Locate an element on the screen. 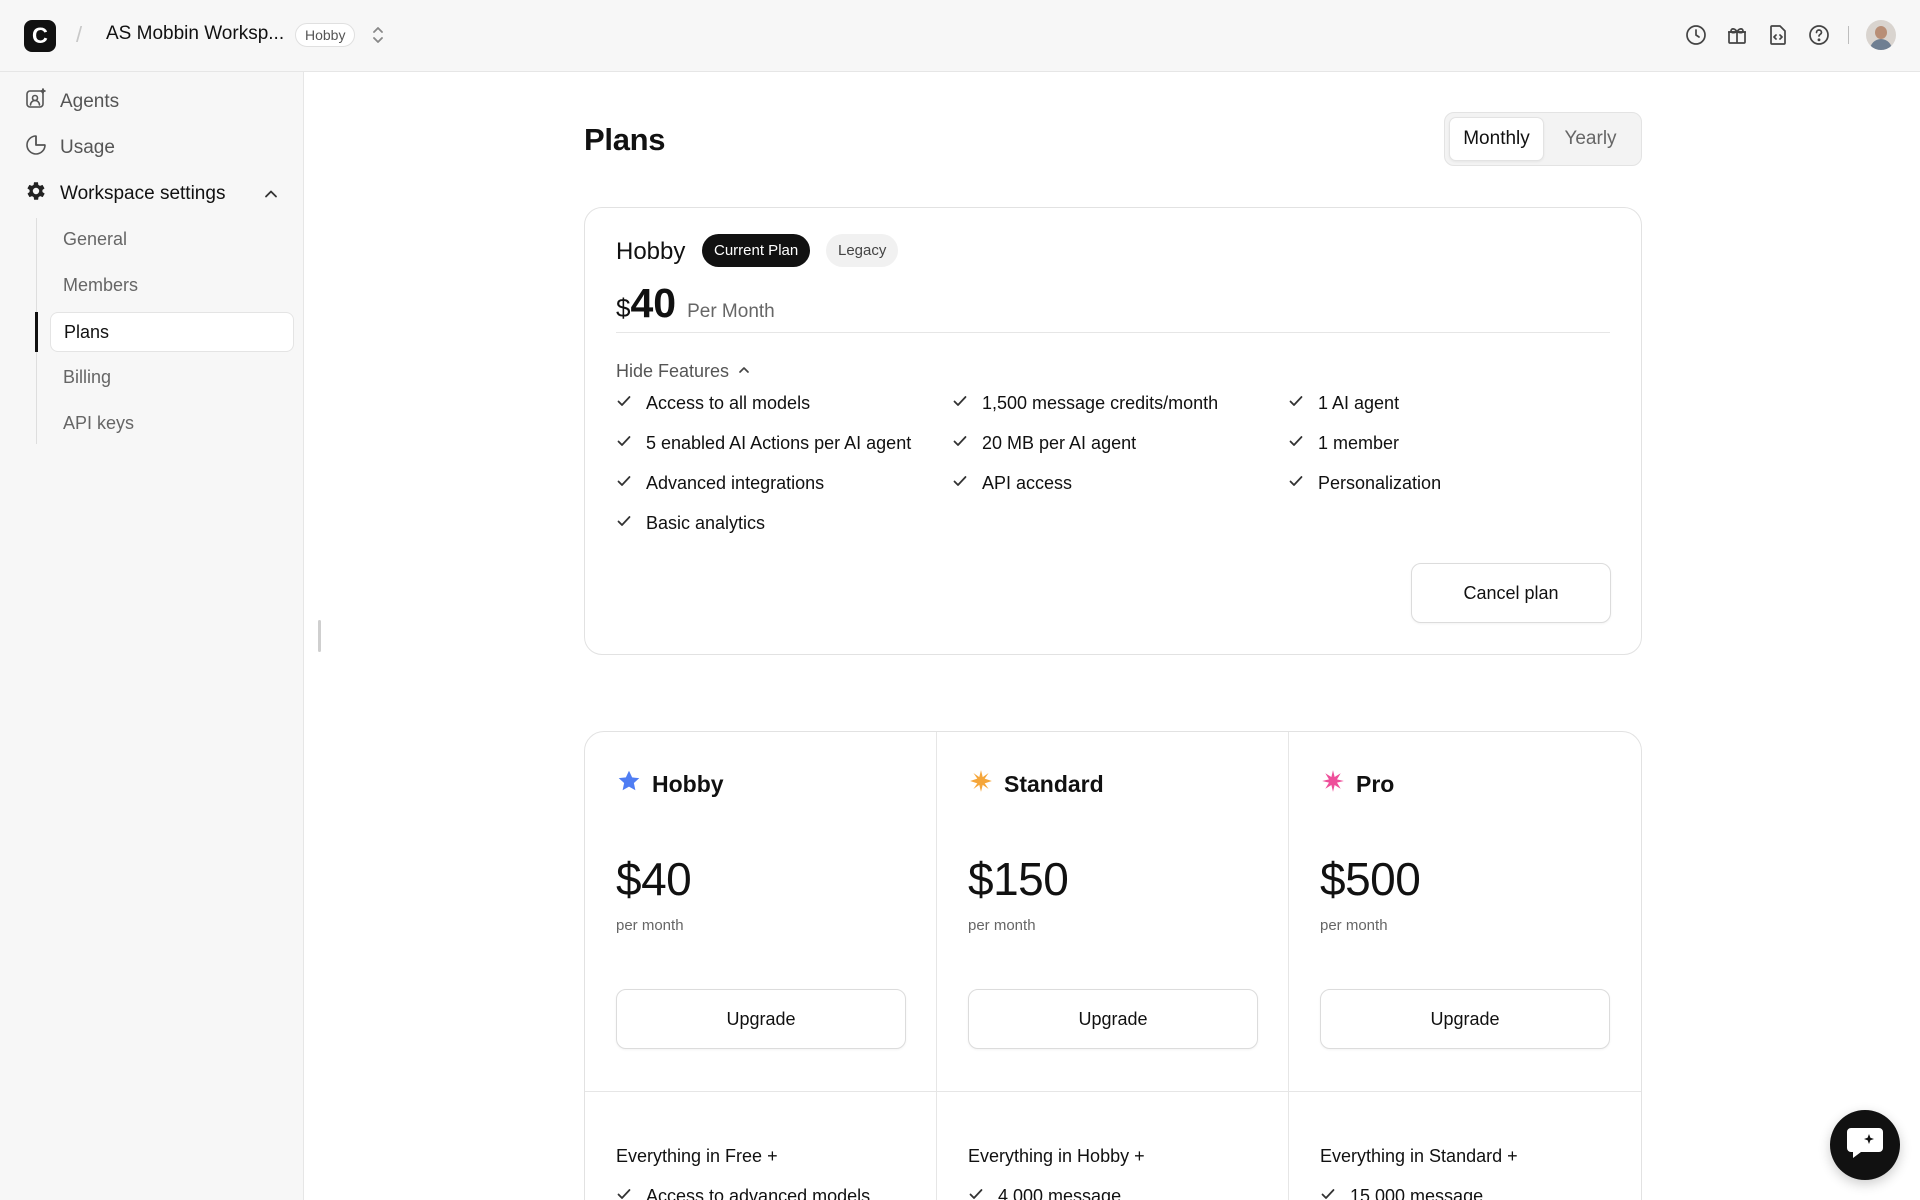 This screenshot has width=1920, height=1200. usage-pie-icon is located at coordinates (36, 148).